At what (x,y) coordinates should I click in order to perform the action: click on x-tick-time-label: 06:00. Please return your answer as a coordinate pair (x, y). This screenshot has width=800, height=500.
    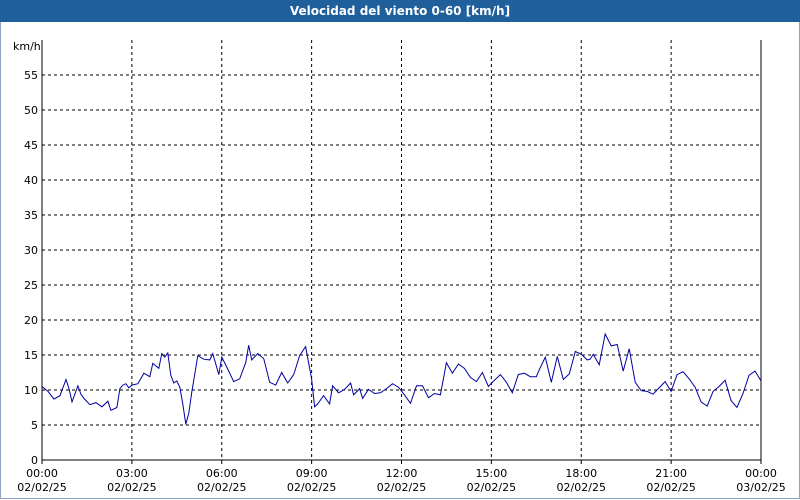
    Looking at the image, I should click on (222, 473).